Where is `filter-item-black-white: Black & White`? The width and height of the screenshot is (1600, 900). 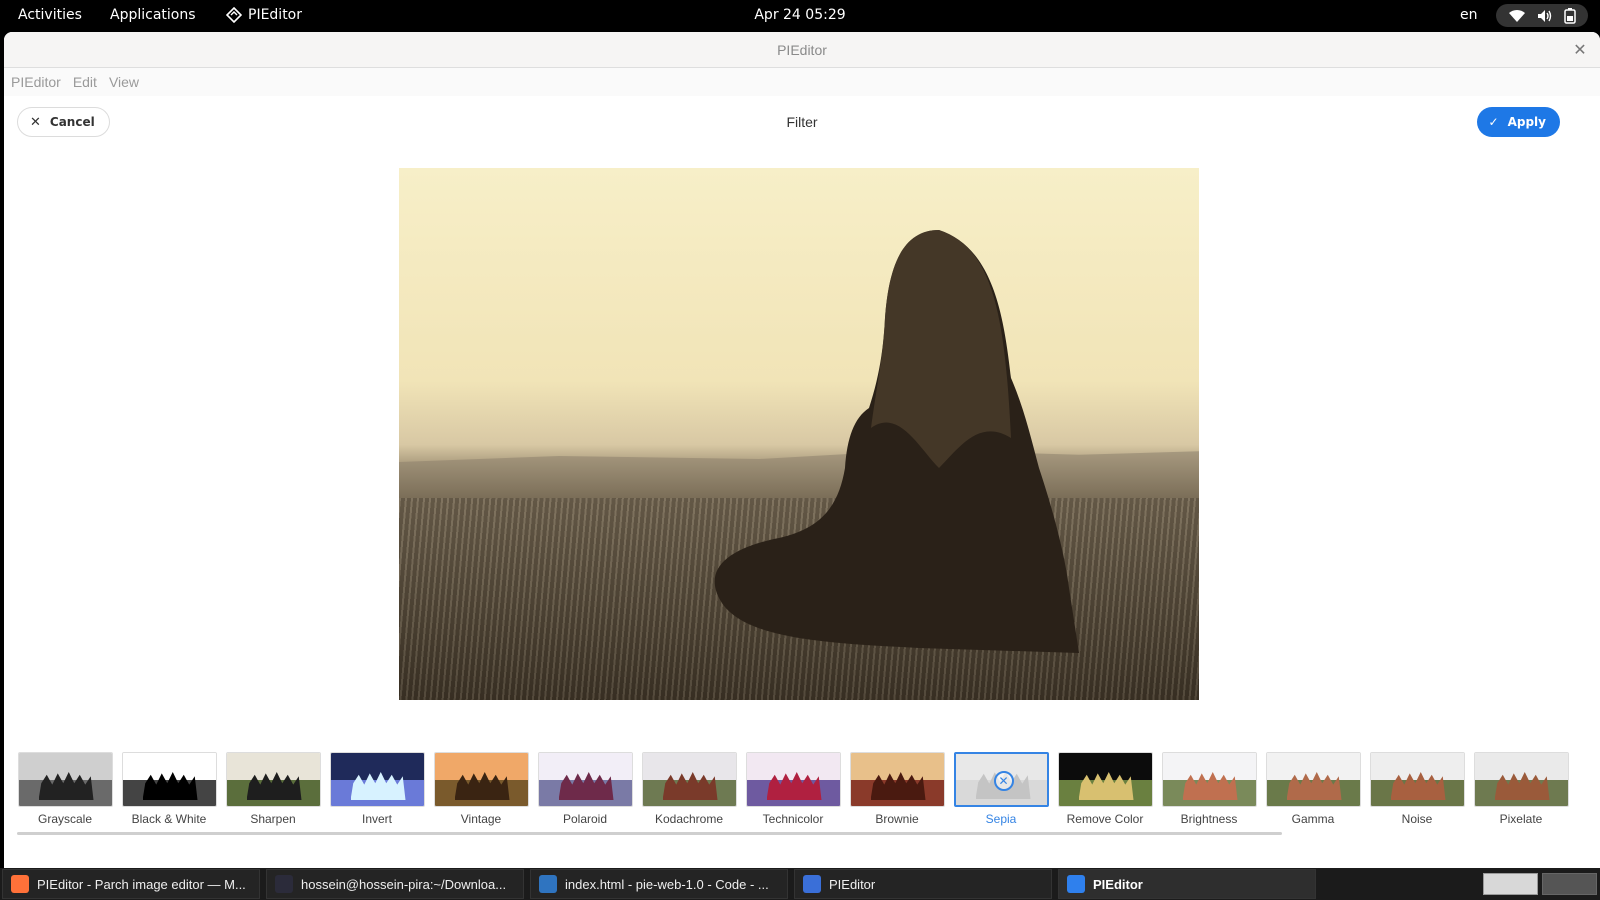
filter-item-black-white: Black & White is located at coordinates (169, 791).